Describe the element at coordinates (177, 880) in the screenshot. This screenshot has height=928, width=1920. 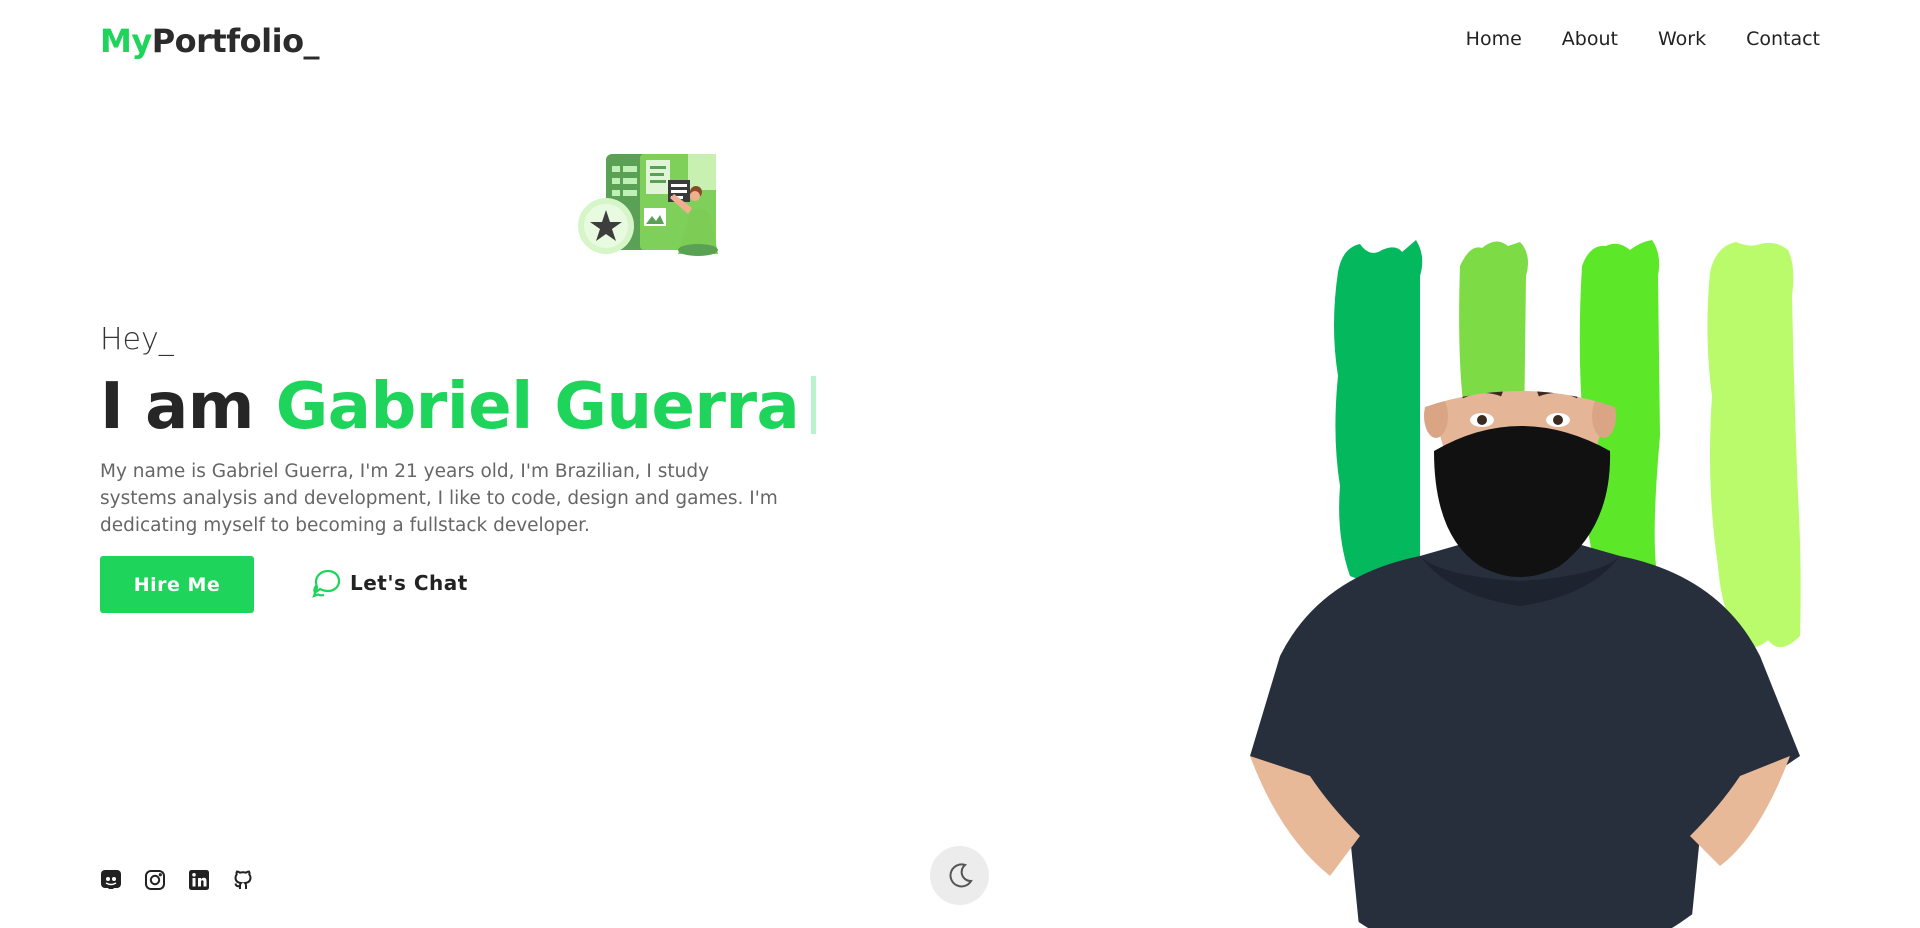
I see `social-links` at that location.